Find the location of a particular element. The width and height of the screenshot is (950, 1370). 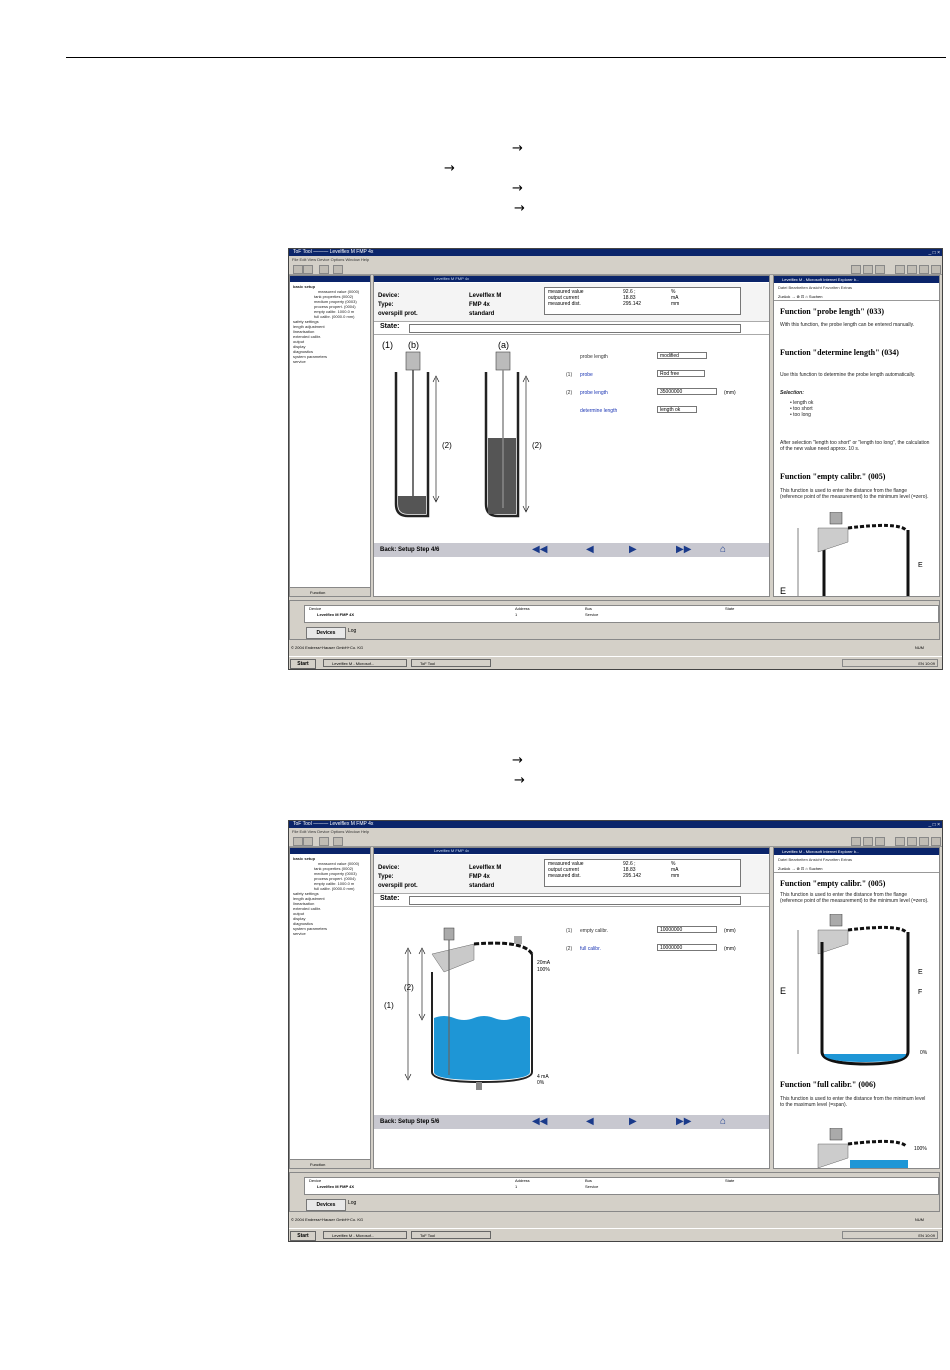

label-20ma: 20mA is located at coordinates (544, 963).